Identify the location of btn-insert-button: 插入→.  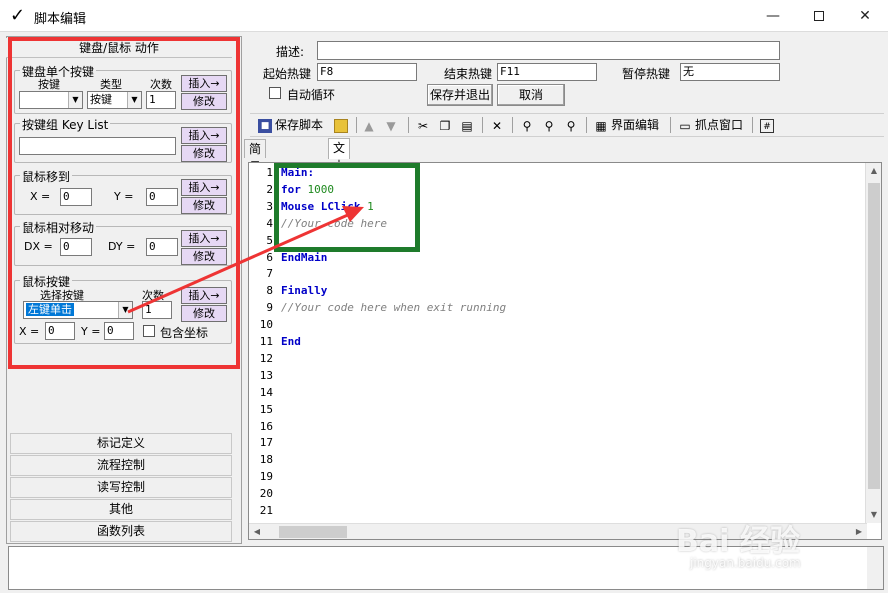
(204, 295).